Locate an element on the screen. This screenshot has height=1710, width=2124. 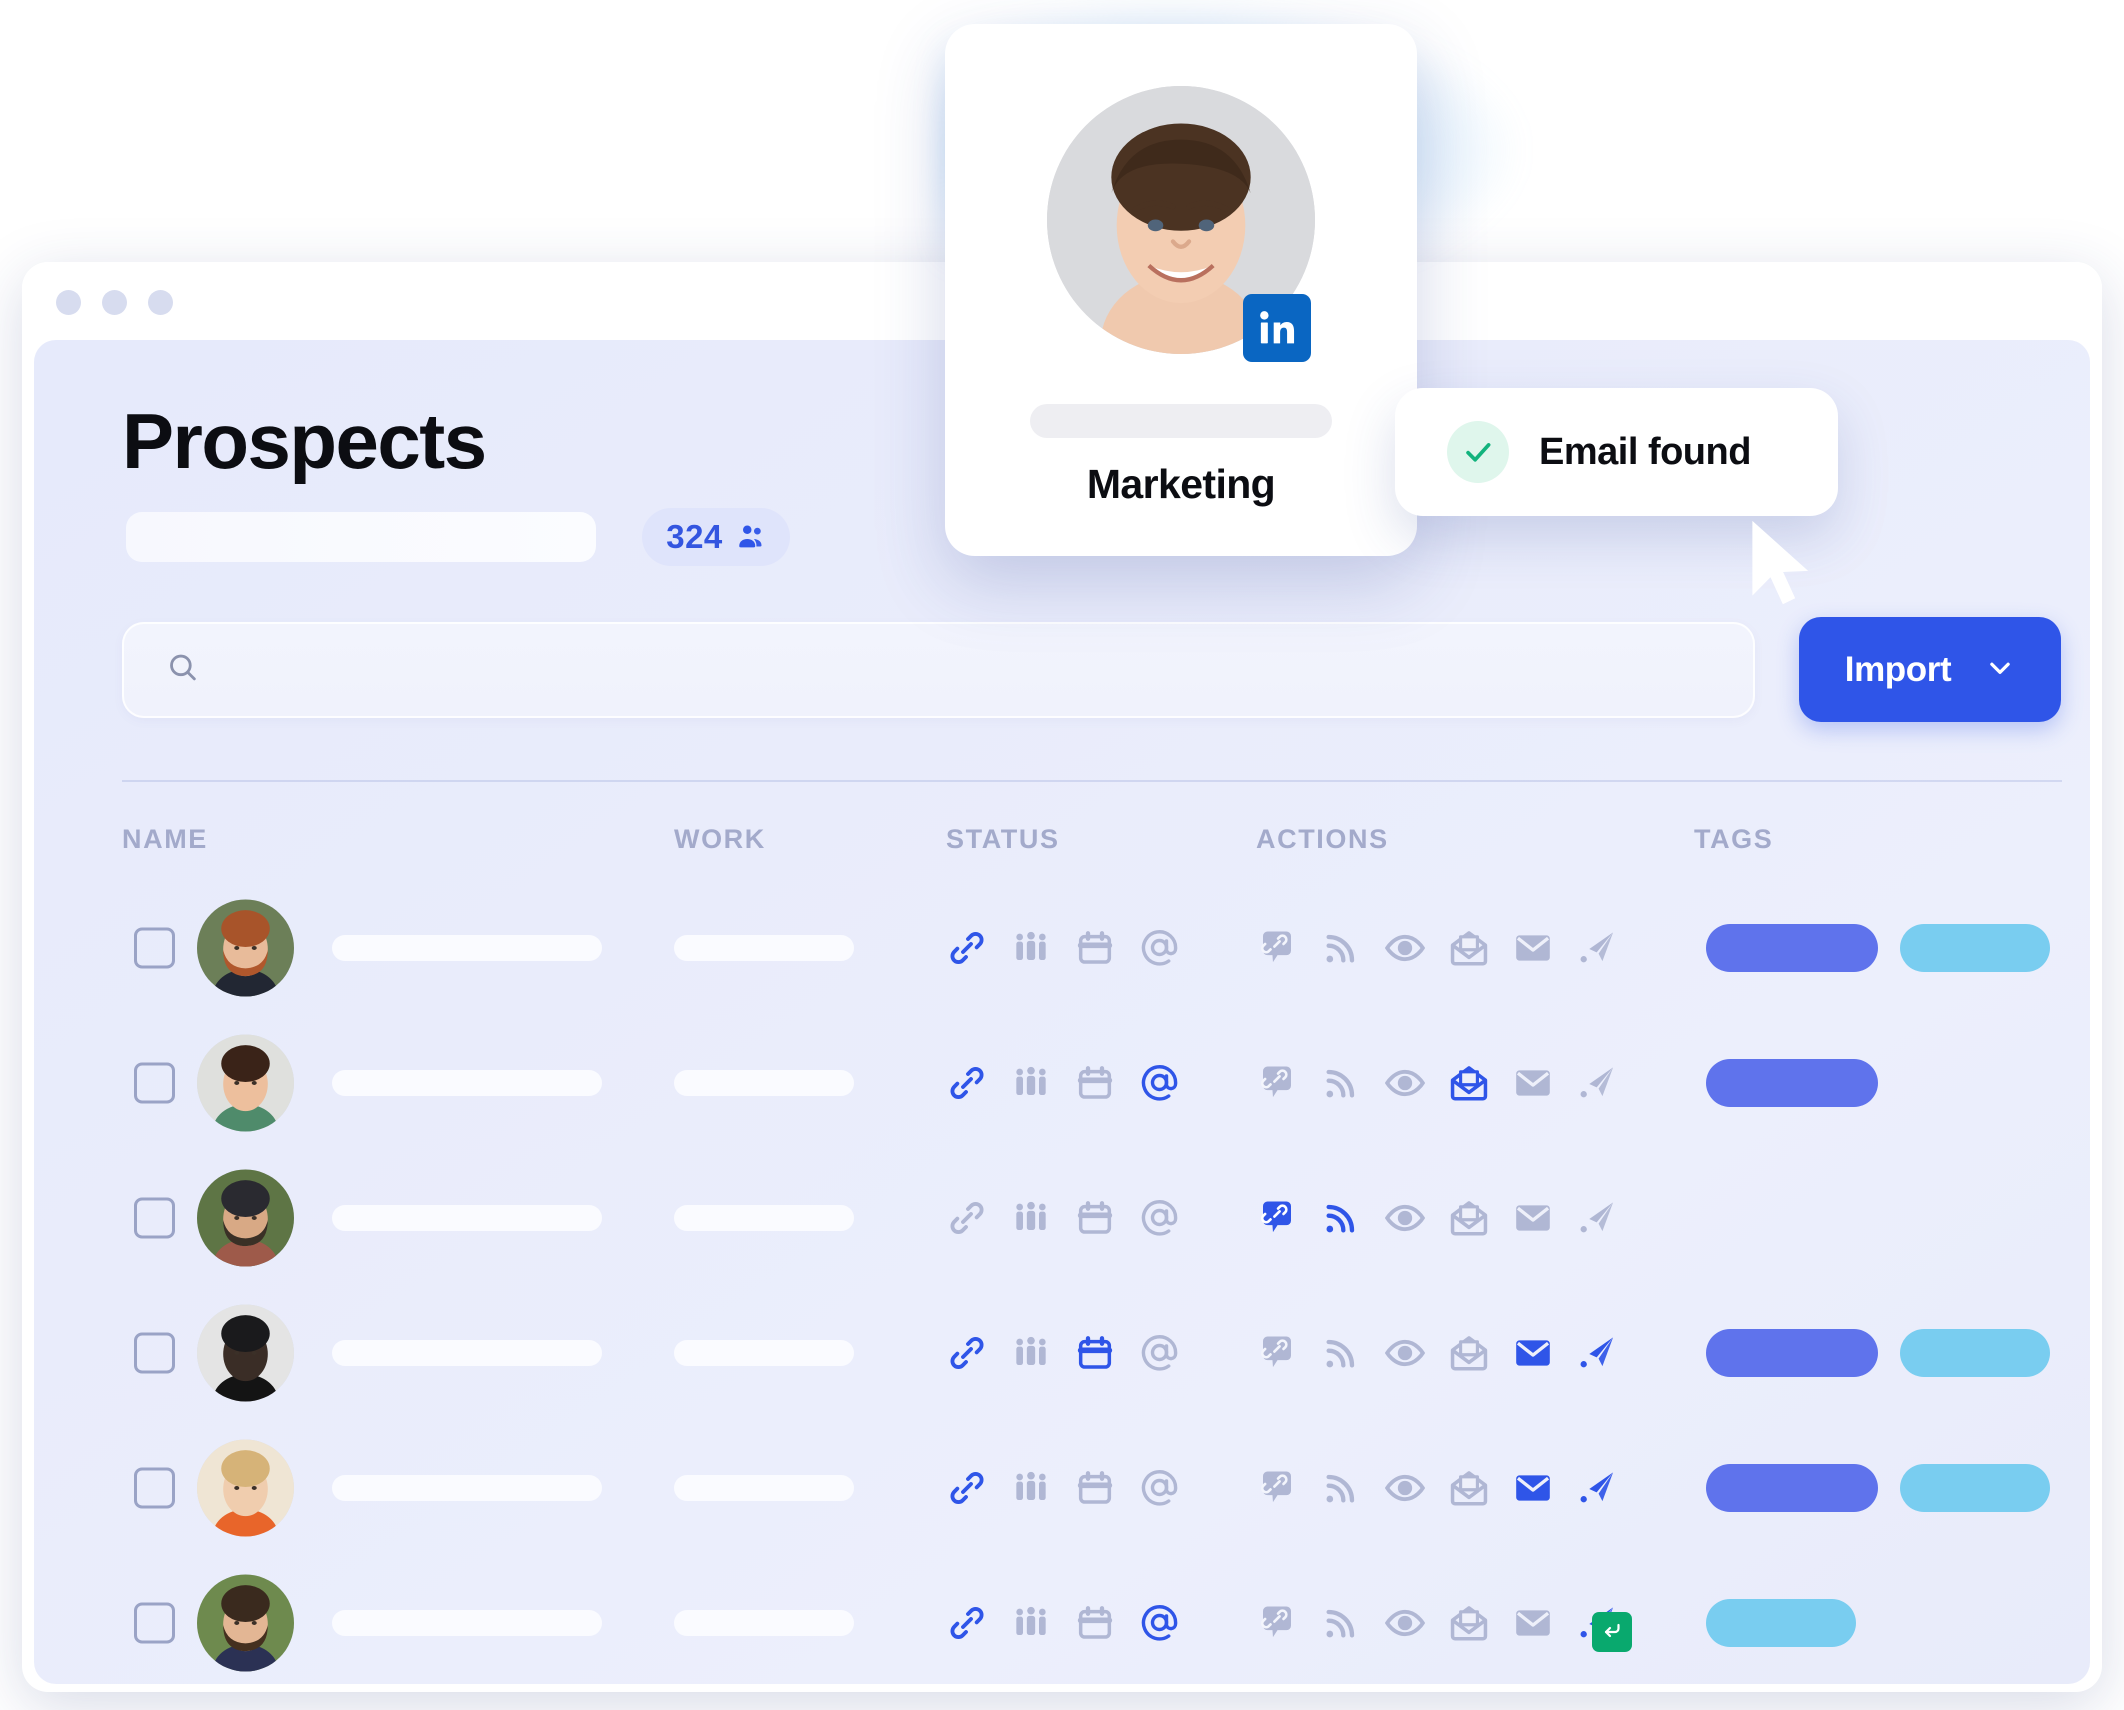
window-dot-maximize is located at coordinates (160, 302).